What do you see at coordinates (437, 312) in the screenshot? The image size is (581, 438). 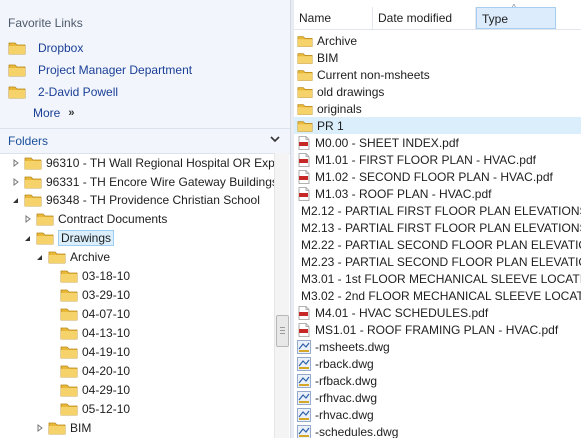 I see `file-row: M4.01 - HVAC SCHEDULES.pdf` at bounding box center [437, 312].